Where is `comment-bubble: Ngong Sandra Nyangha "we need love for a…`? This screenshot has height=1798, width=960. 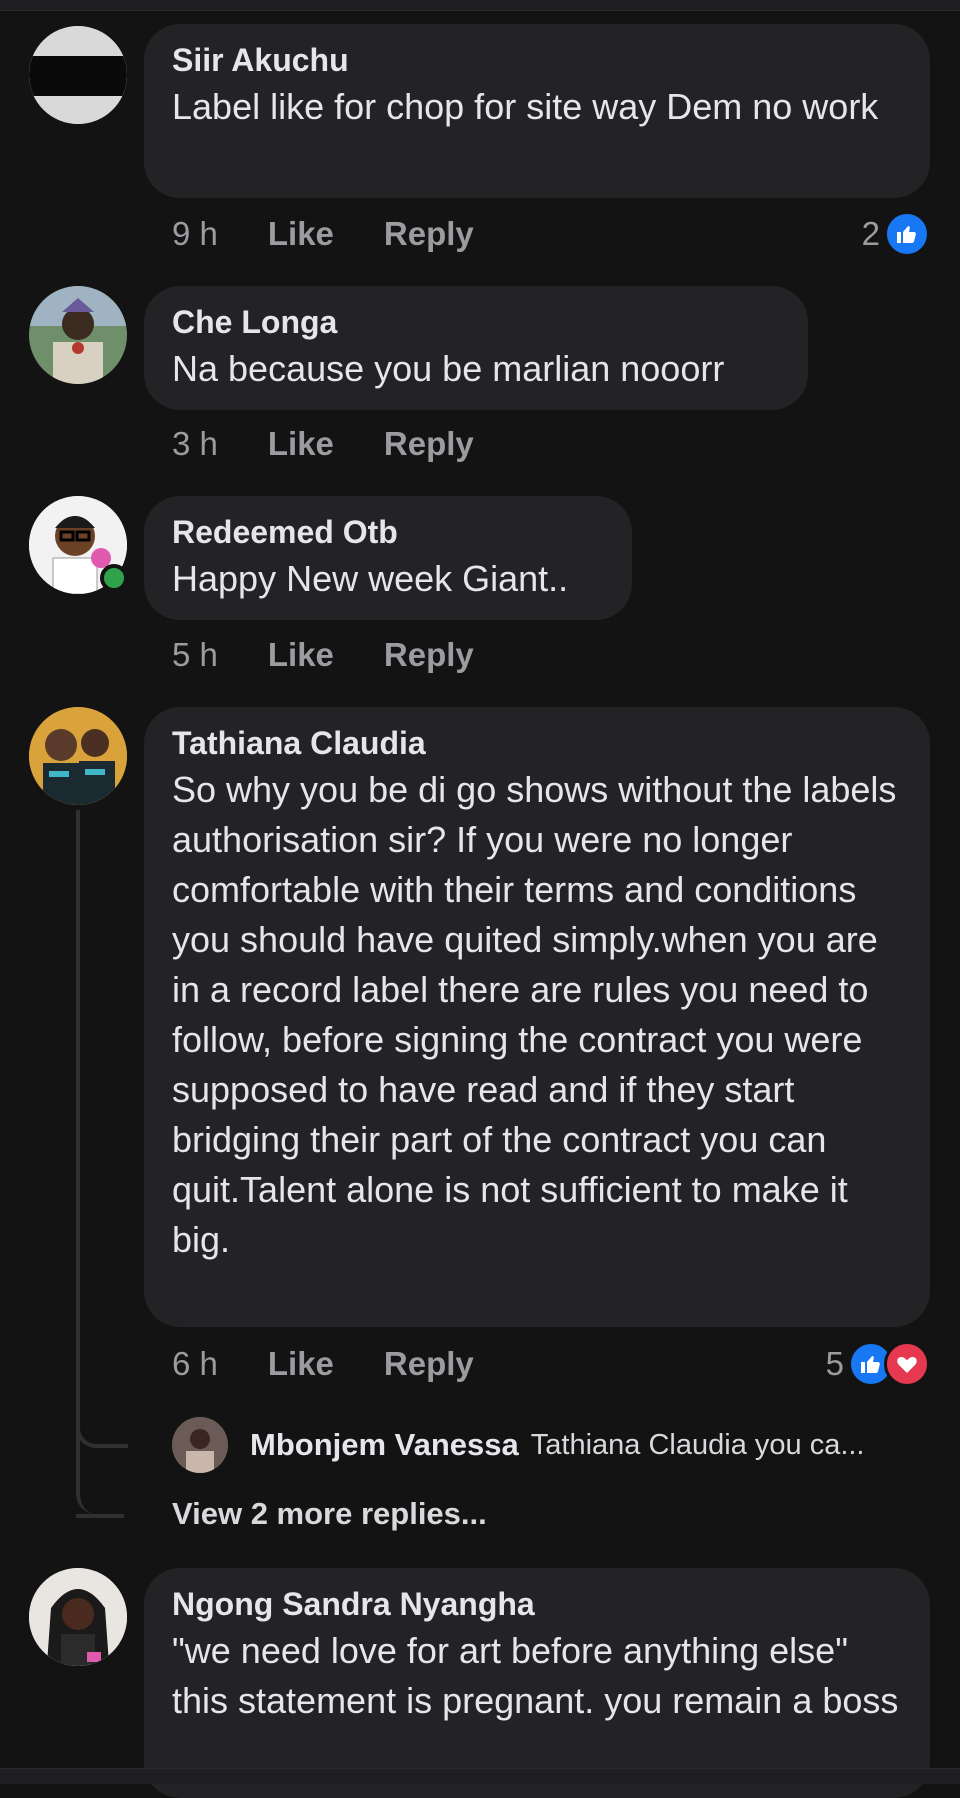
comment-bubble: Ngong Sandra Nyangha "we need love for a… is located at coordinates (537, 1683).